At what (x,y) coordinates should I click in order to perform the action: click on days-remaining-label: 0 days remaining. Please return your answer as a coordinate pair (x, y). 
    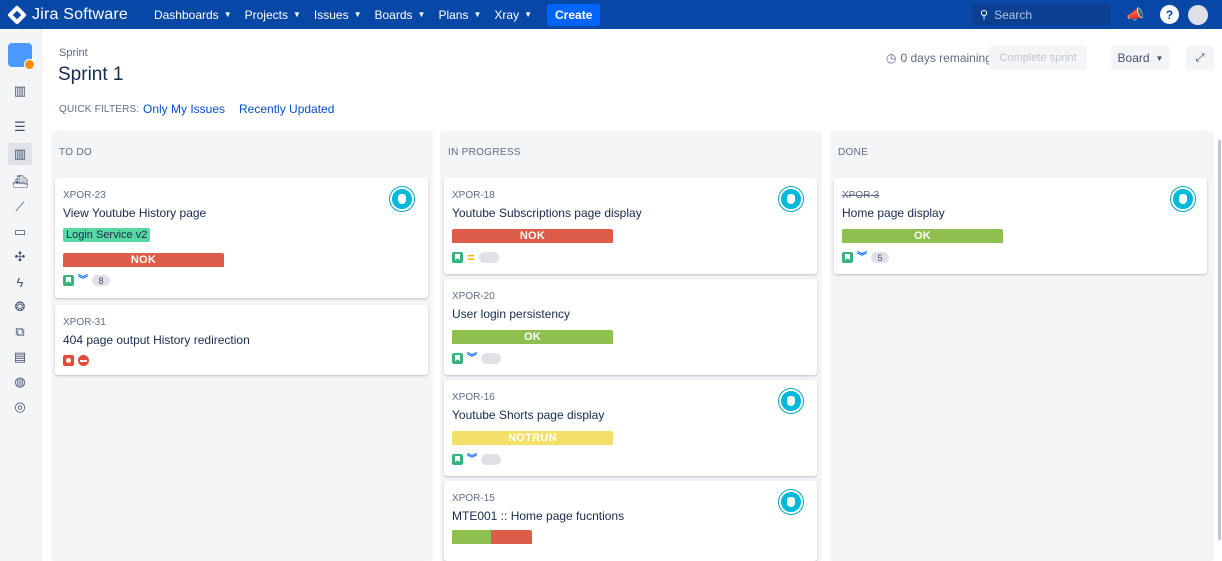
    Looking at the image, I should click on (946, 58).